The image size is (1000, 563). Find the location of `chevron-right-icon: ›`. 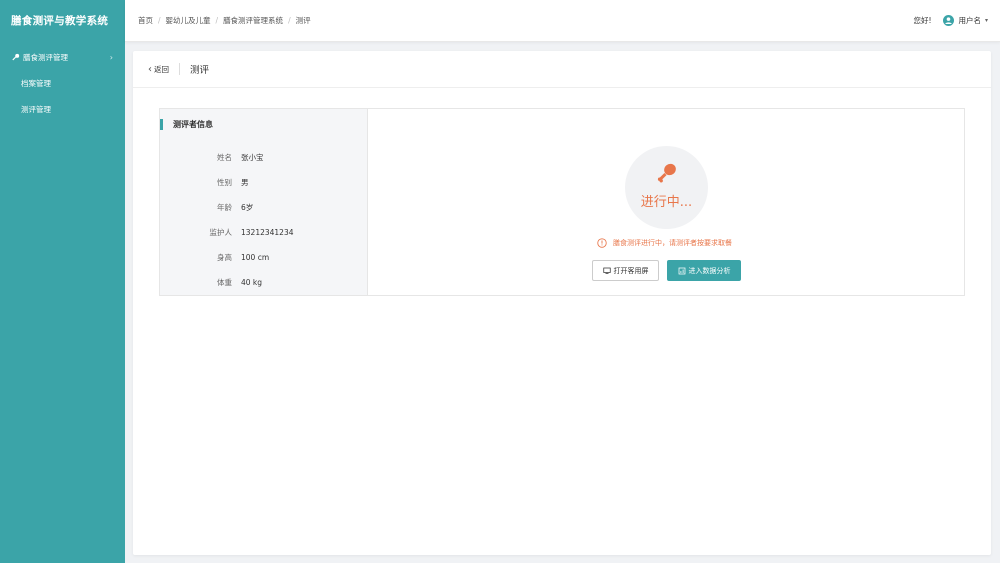

chevron-right-icon: › is located at coordinates (111, 57).